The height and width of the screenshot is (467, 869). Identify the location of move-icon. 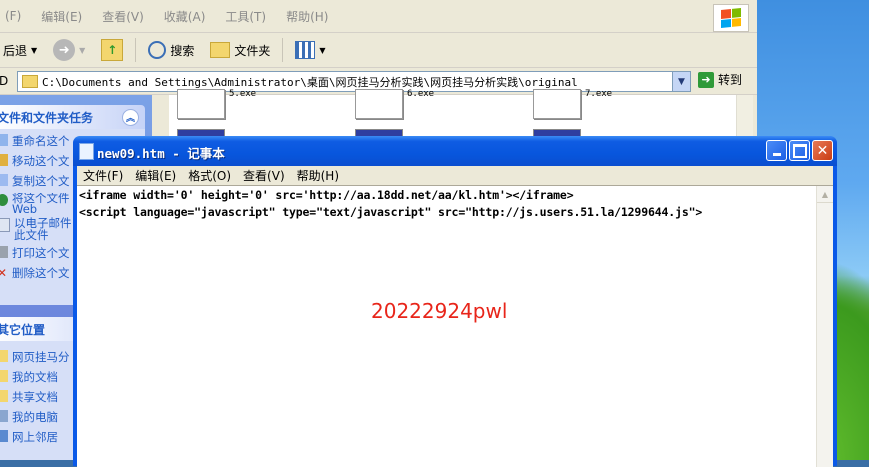
(4, 160).